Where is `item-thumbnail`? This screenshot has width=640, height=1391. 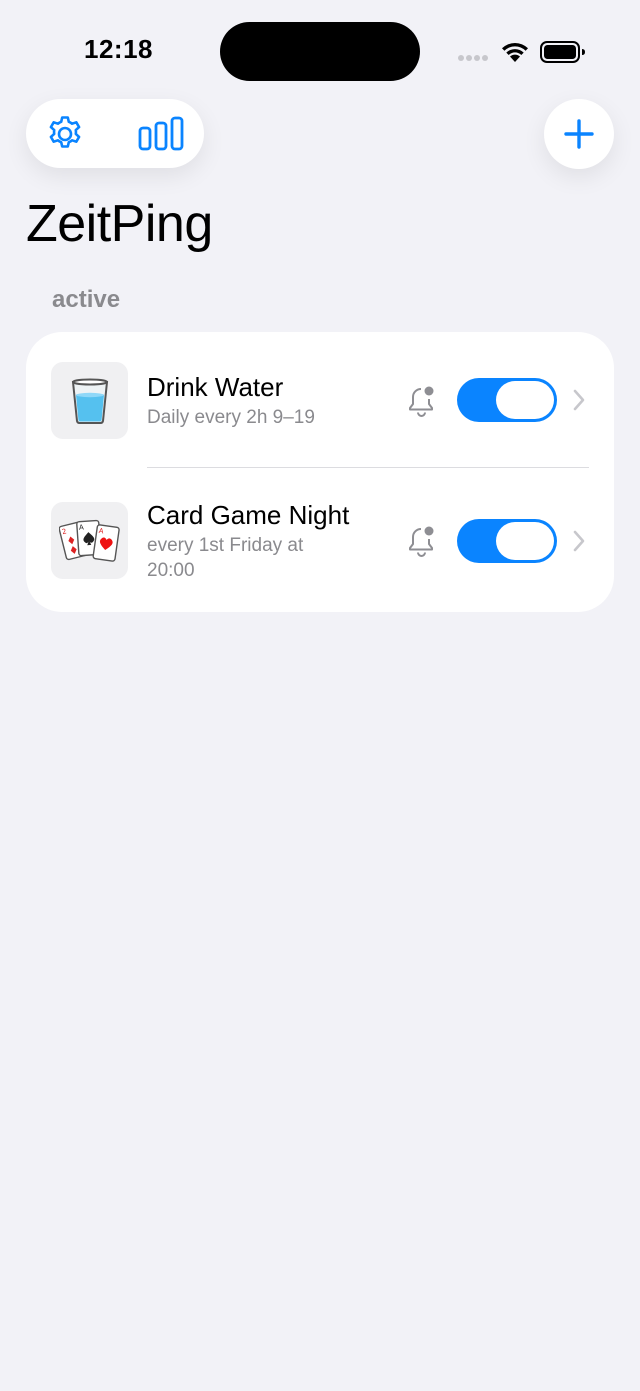 item-thumbnail is located at coordinates (89, 400).